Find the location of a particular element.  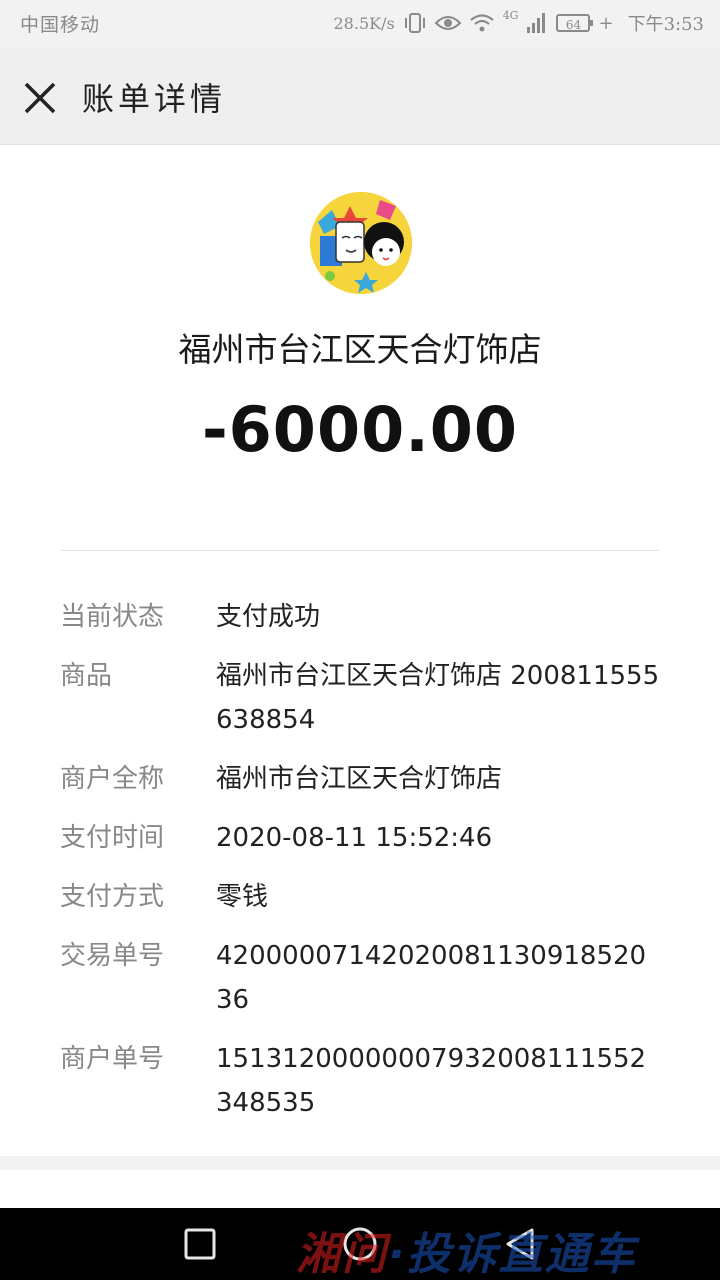

detail-row-transaction-id: 交易单号 4200000714202008113091852036 is located at coordinates (360, 978).